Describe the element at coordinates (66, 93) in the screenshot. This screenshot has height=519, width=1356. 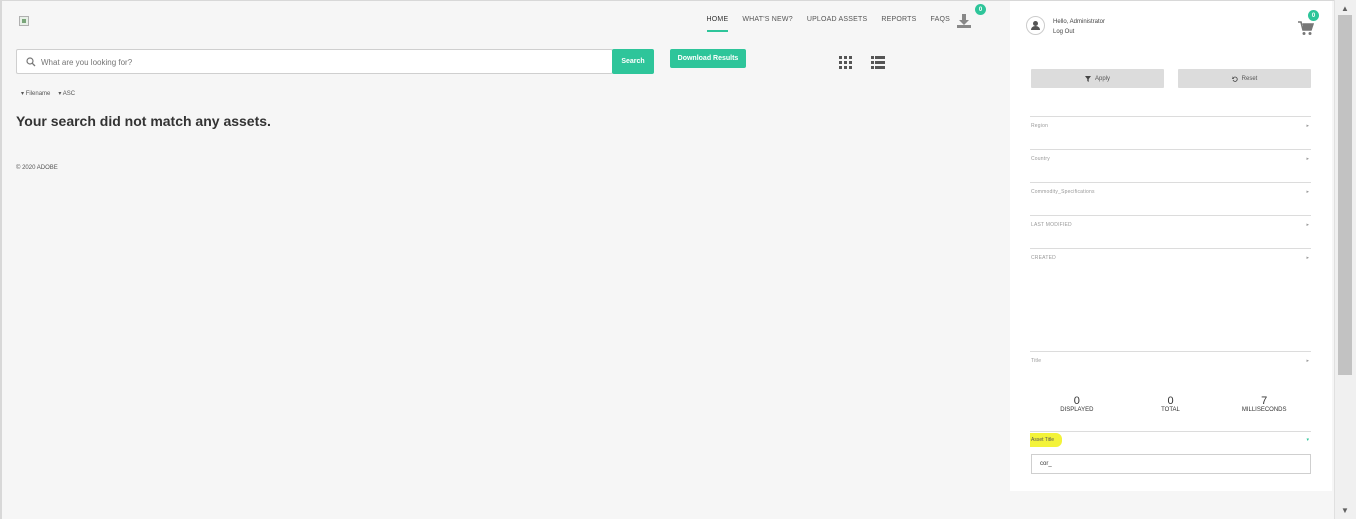
I see `sort-order-dropdown: ▾ ASC` at that location.